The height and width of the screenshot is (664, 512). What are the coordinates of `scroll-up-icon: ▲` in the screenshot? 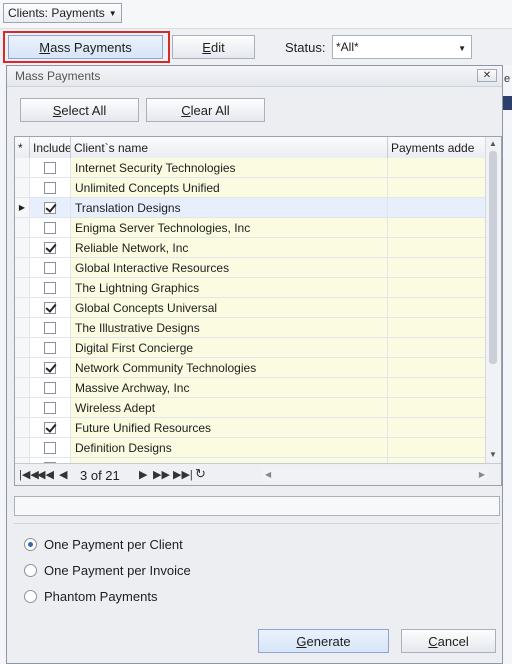 It's located at (493, 143).